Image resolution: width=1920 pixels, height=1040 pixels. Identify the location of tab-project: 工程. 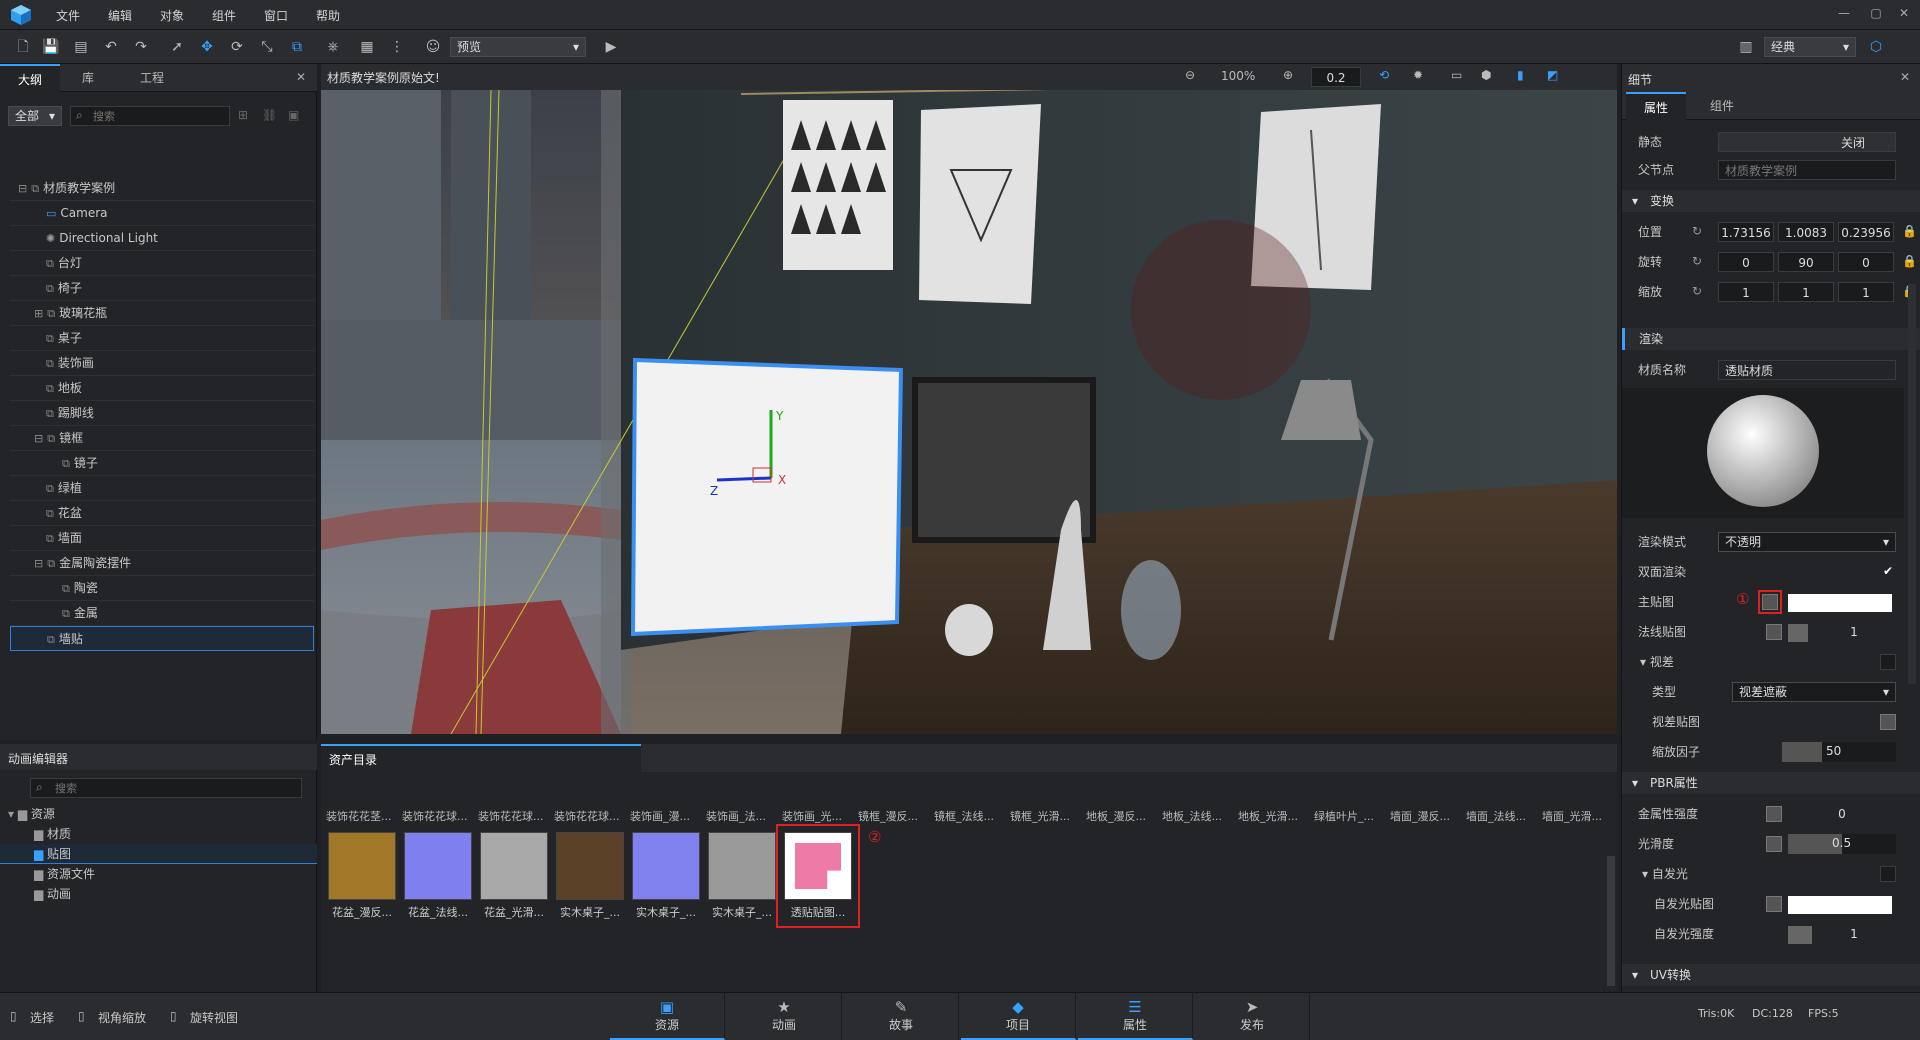
(152, 78).